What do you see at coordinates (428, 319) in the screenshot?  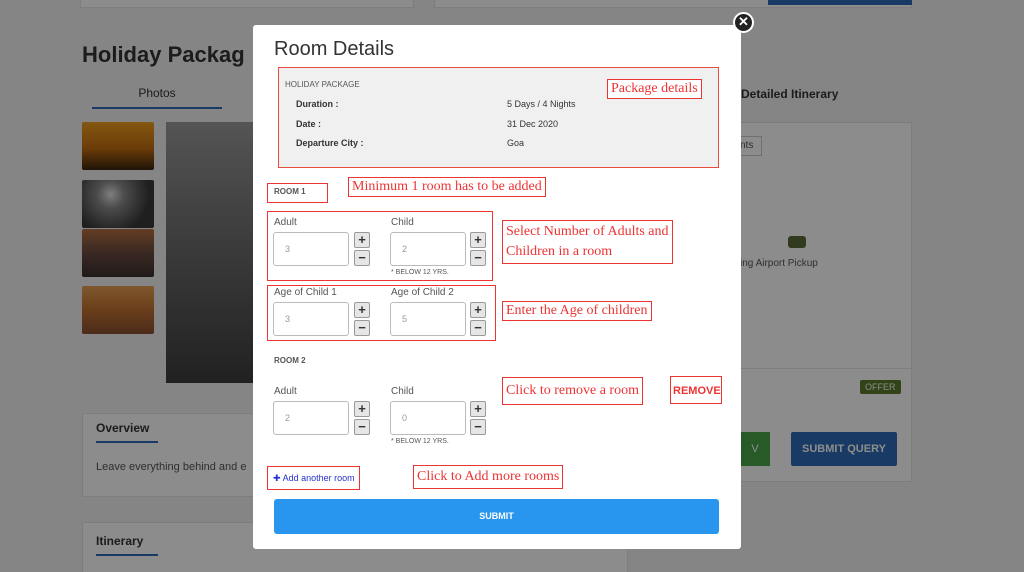 I see `age-child-2-input: 5` at bounding box center [428, 319].